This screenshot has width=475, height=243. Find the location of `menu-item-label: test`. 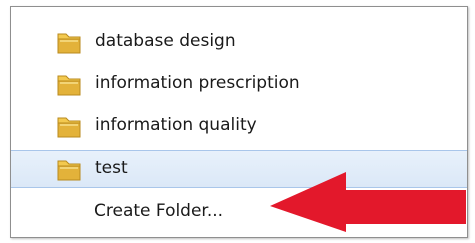

menu-item-label: test is located at coordinates (111, 168).